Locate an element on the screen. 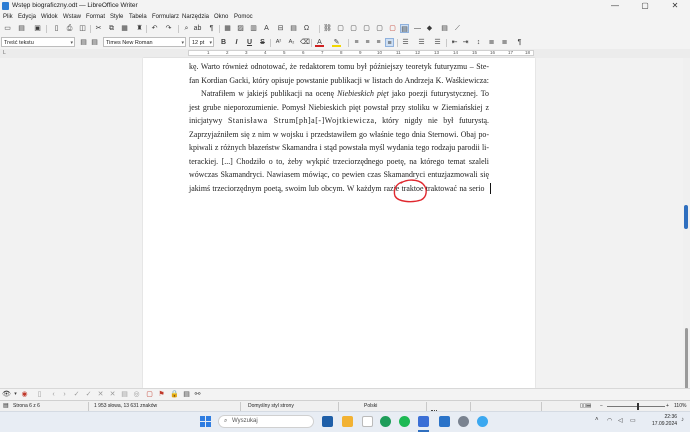 This screenshot has height=432, width=690. document-icon: ▤ is located at coordinates (186, 394).